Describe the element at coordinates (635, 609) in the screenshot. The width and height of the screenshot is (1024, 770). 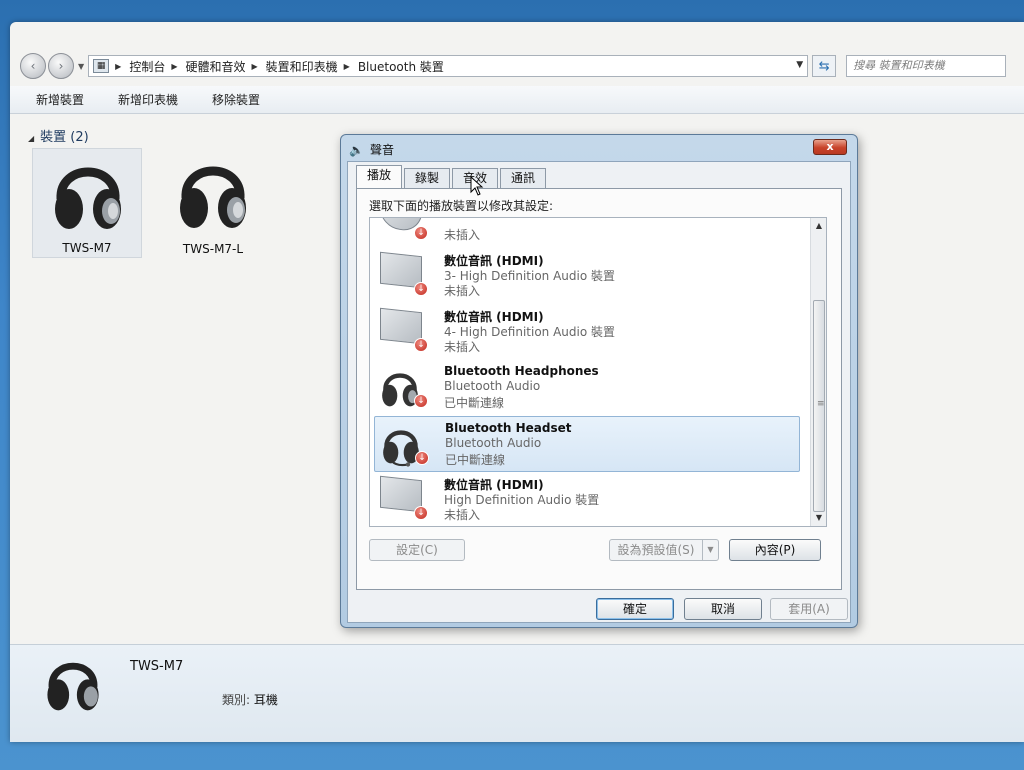
I see `ok-button: 確定` at that location.